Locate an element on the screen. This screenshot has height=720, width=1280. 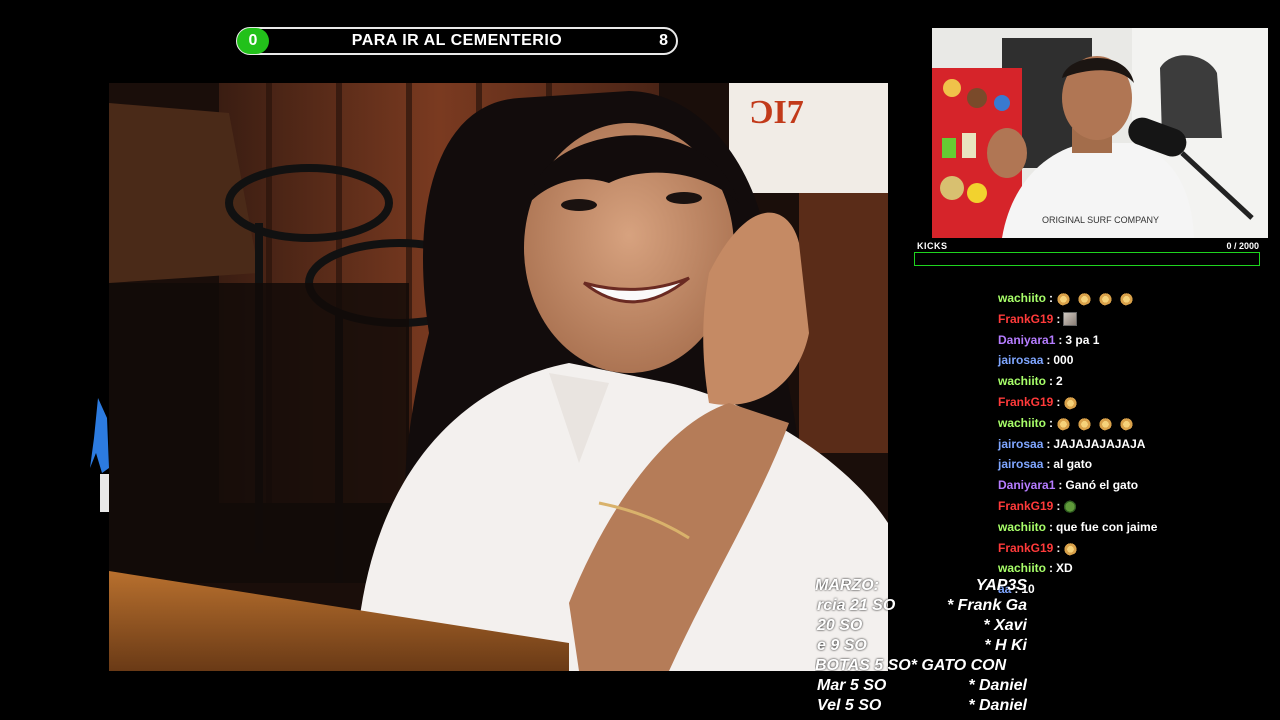
credits-line: * Xavi is located at coordinates (1005, 625).